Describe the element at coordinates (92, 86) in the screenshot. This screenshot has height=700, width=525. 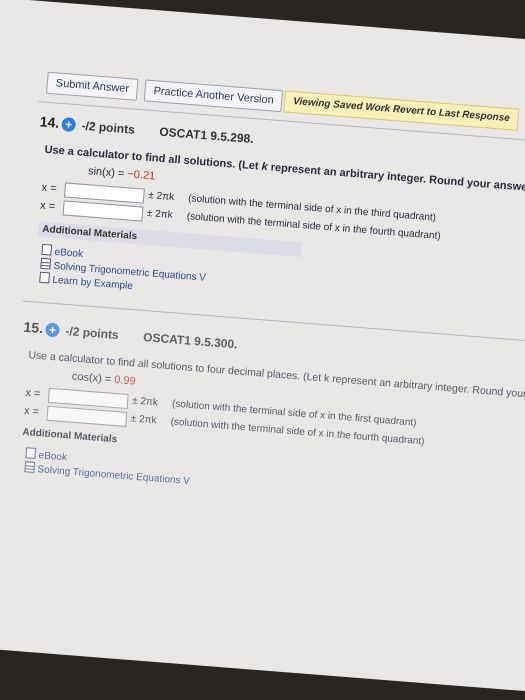
I see `submit-answer-button: Submit Answer` at that location.